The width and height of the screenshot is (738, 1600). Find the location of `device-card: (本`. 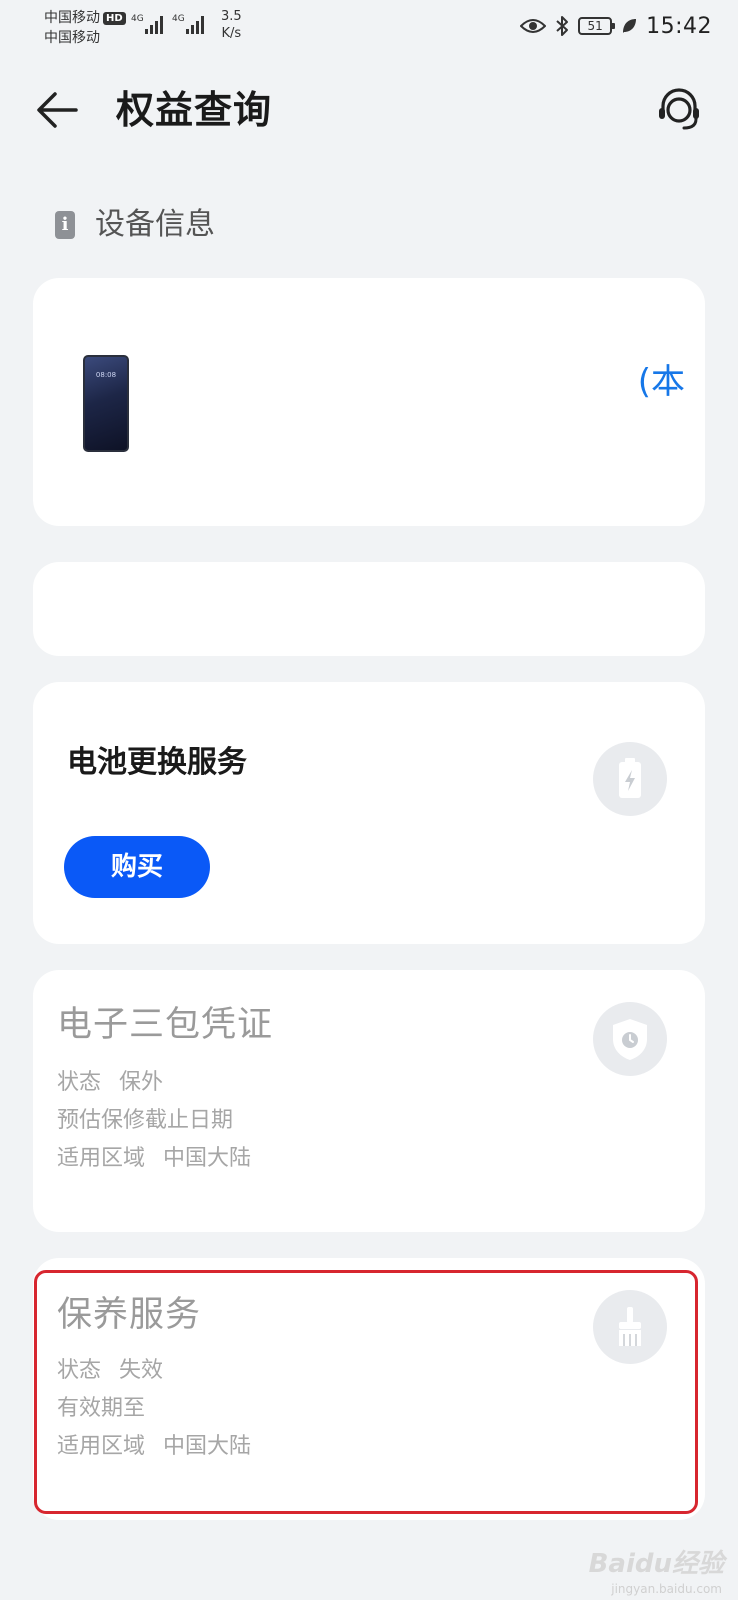

device-card: (本 is located at coordinates (369, 402).